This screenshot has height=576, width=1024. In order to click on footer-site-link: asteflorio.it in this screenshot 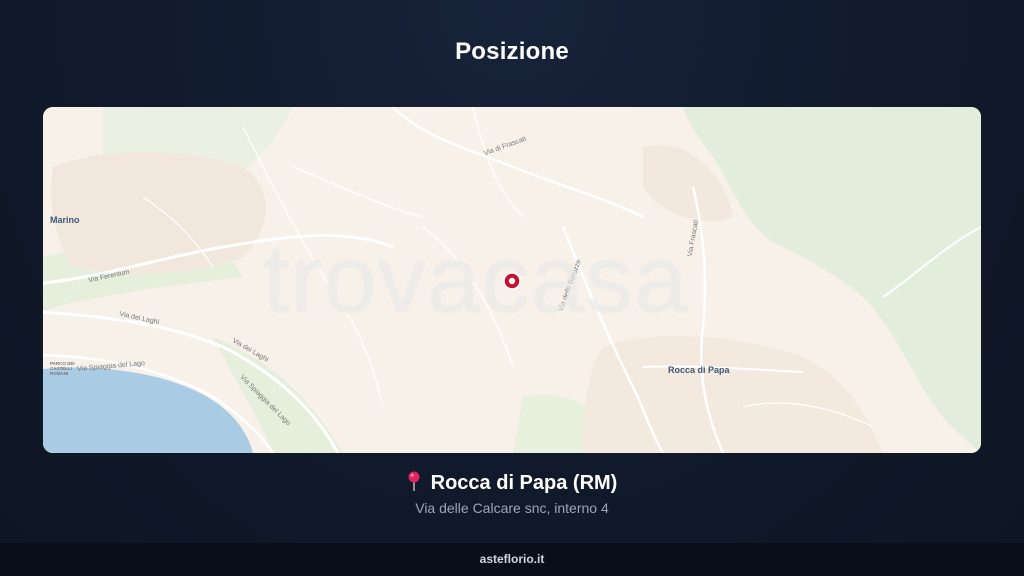, I will do `click(512, 559)`.